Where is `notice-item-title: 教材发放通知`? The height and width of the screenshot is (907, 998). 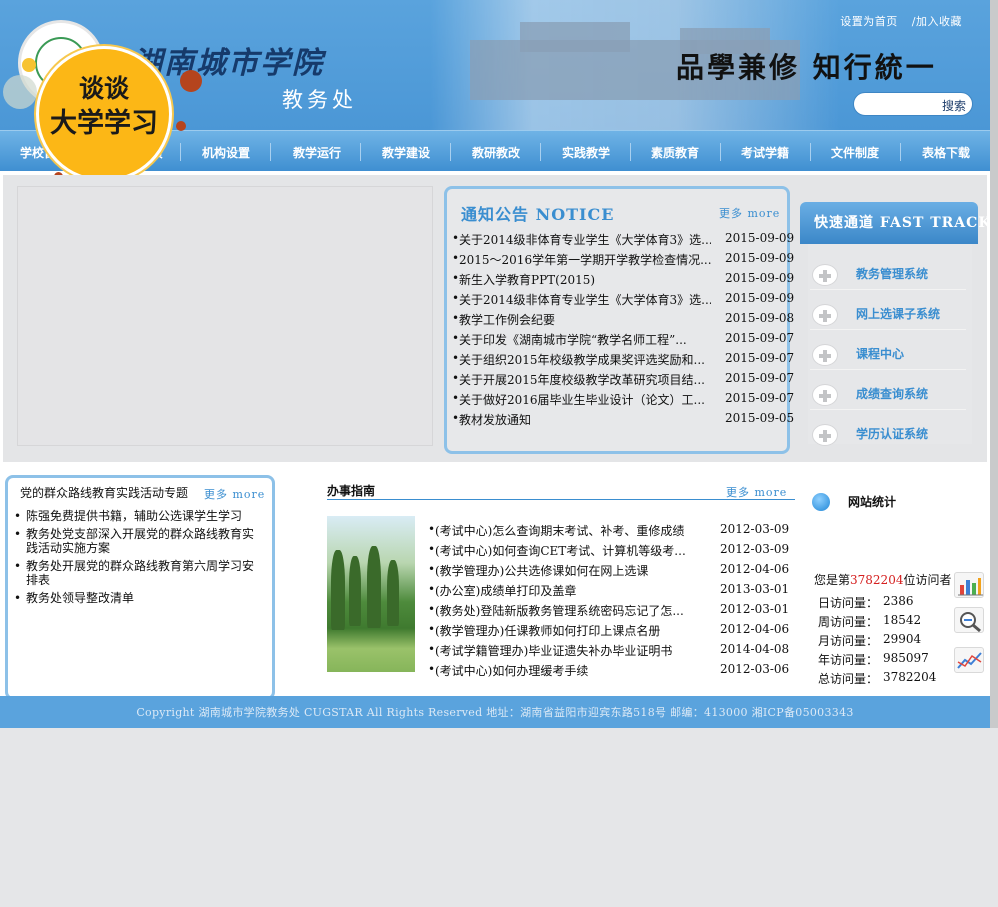 notice-item-title: 教材发放通知 is located at coordinates (585, 419).